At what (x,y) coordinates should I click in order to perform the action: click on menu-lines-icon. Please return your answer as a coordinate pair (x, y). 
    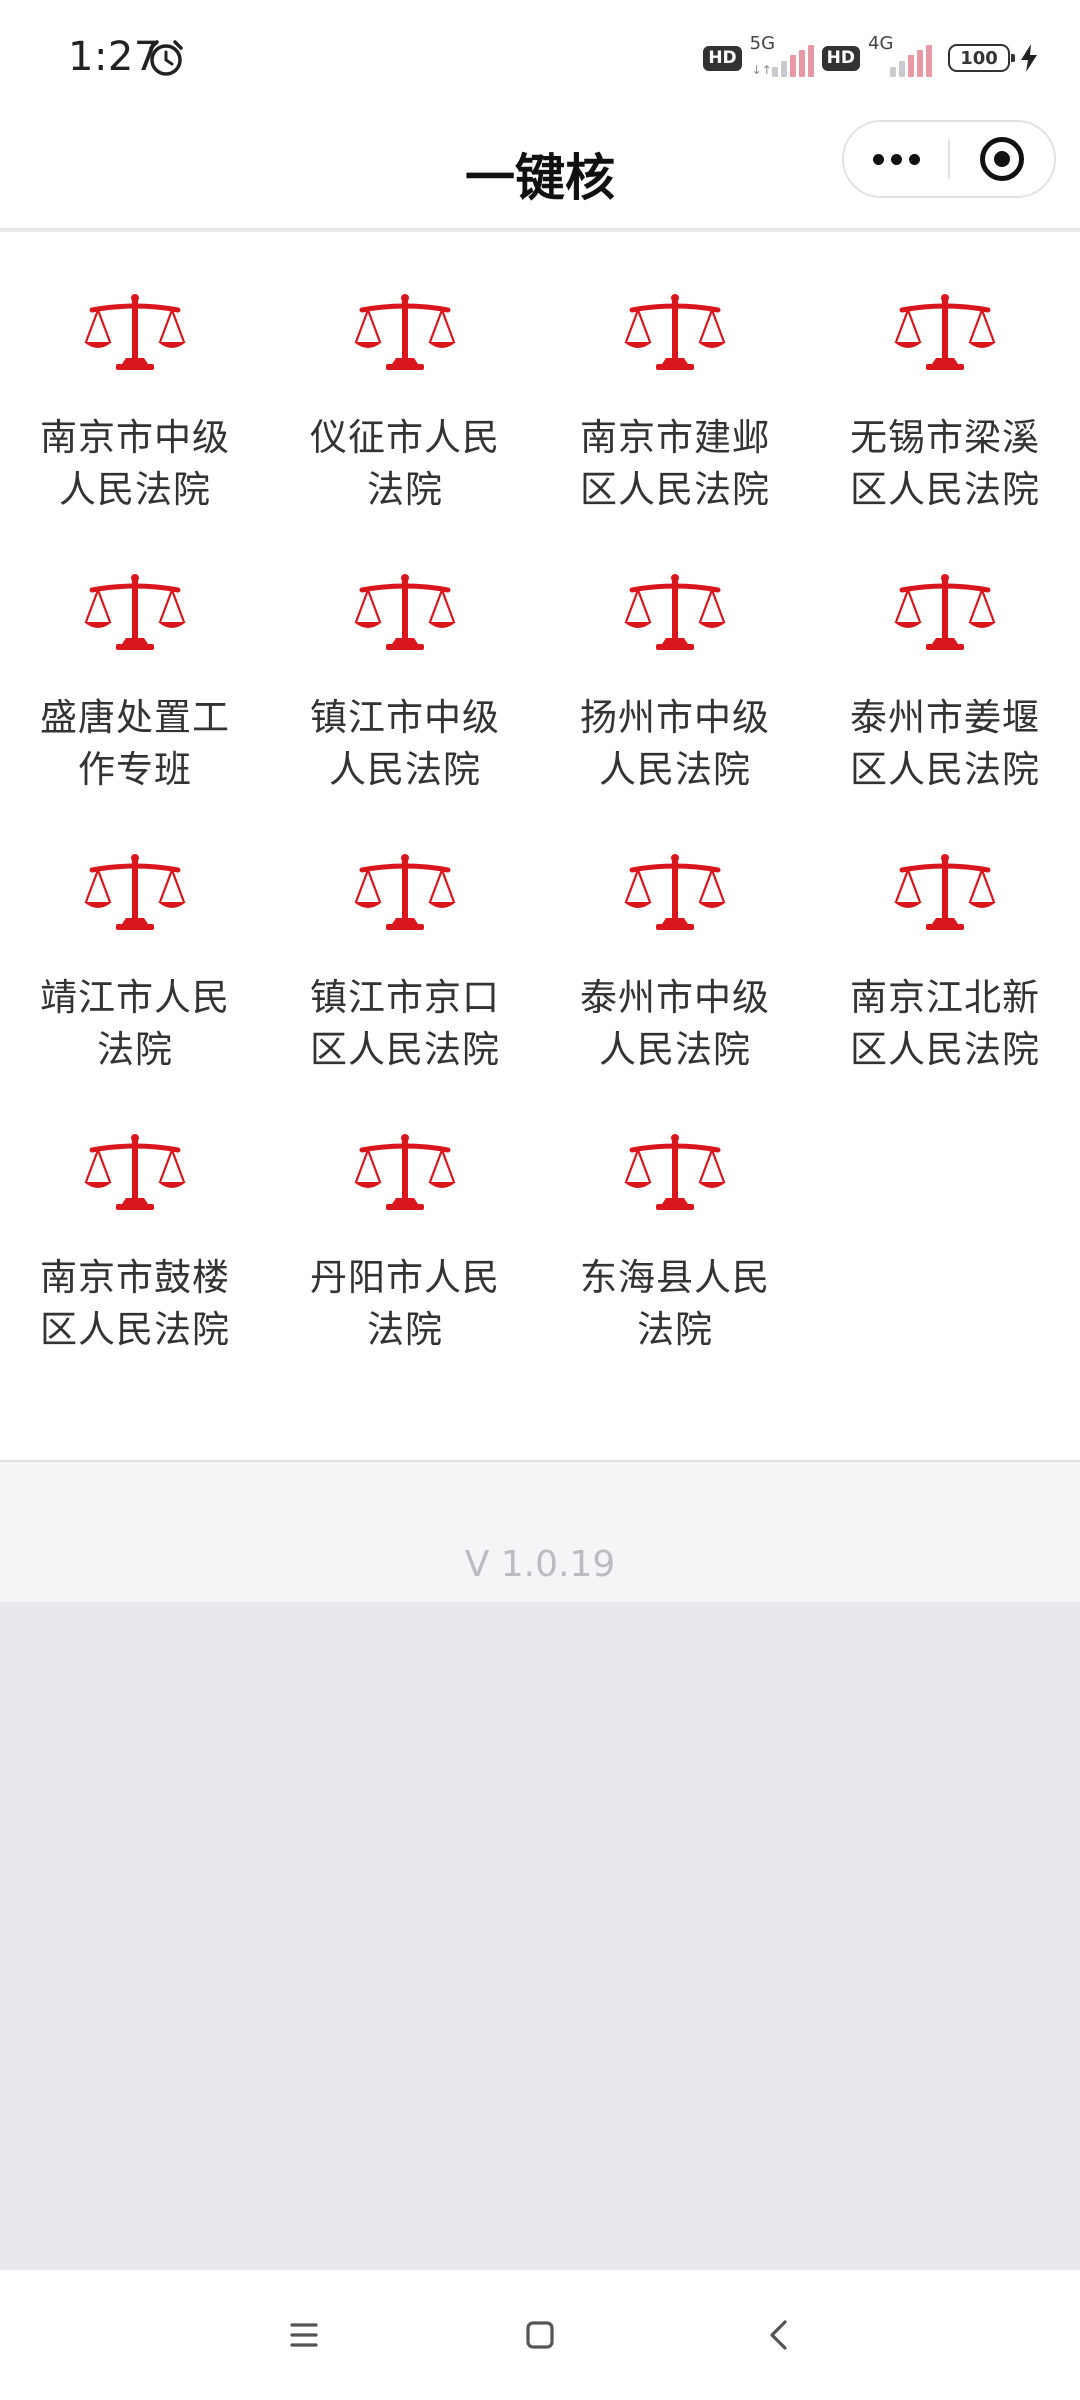
    Looking at the image, I should click on (304, 2335).